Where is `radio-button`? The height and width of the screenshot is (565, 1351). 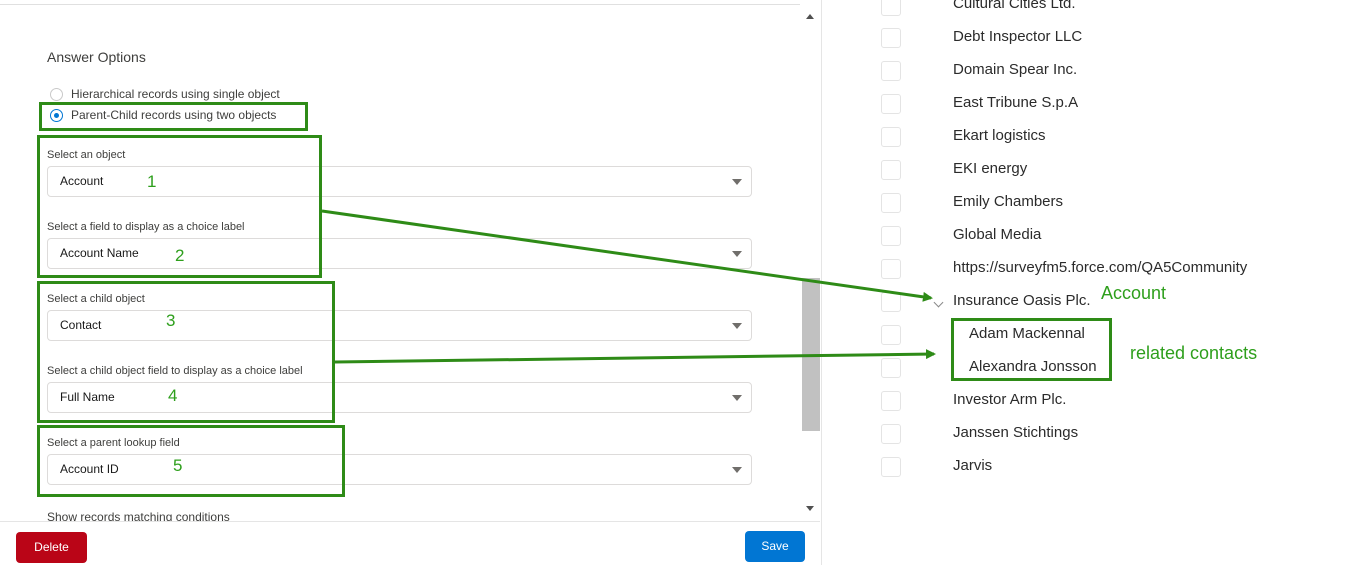 radio-button is located at coordinates (56, 94).